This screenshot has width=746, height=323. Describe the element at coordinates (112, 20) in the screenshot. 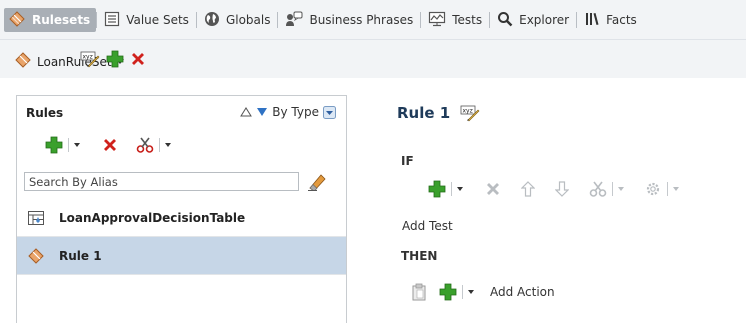

I see `value-sets-icon` at that location.